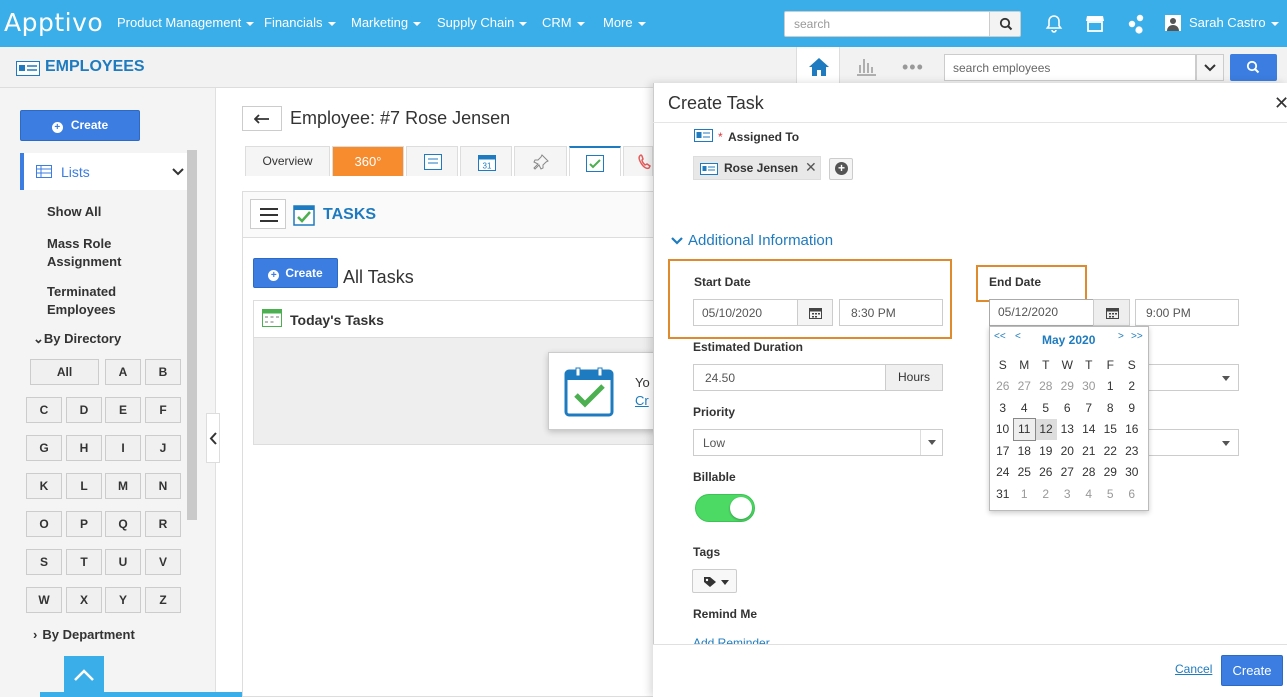 Image resolution: width=1287 pixels, height=697 pixels. What do you see at coordinates (287, 161) in the screenshot?
I see `tab-overview: Overview` at bounding box center [287, 161].